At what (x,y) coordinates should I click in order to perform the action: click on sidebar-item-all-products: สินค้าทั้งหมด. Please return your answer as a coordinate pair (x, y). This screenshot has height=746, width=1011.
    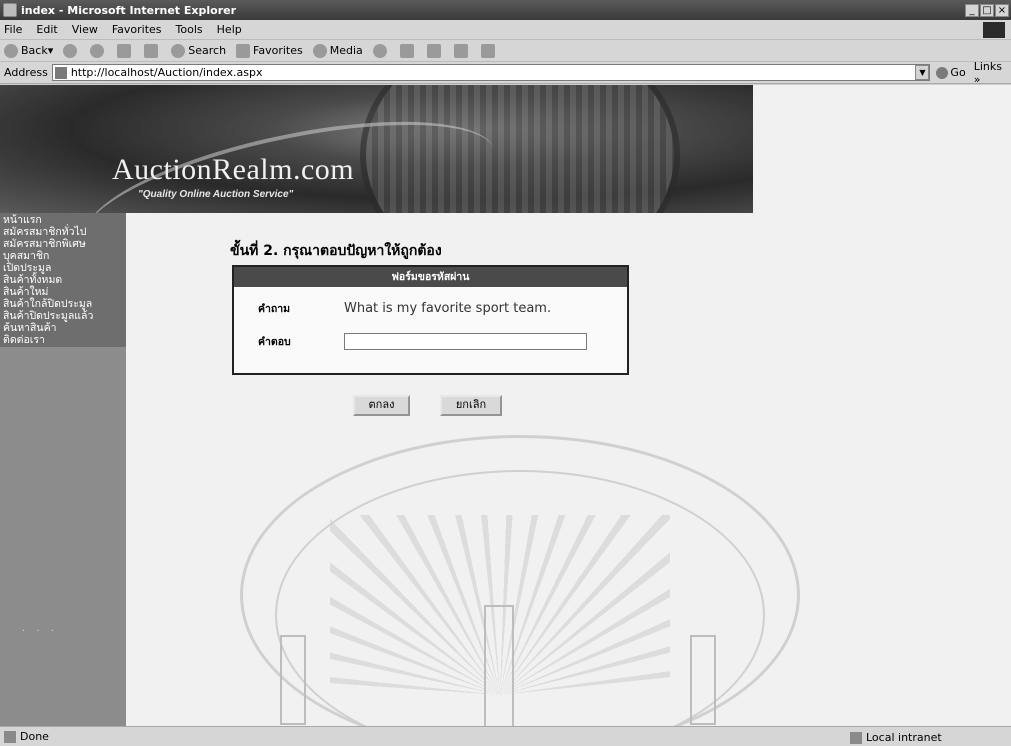
    Looking at the image, I should click on (63, 280).